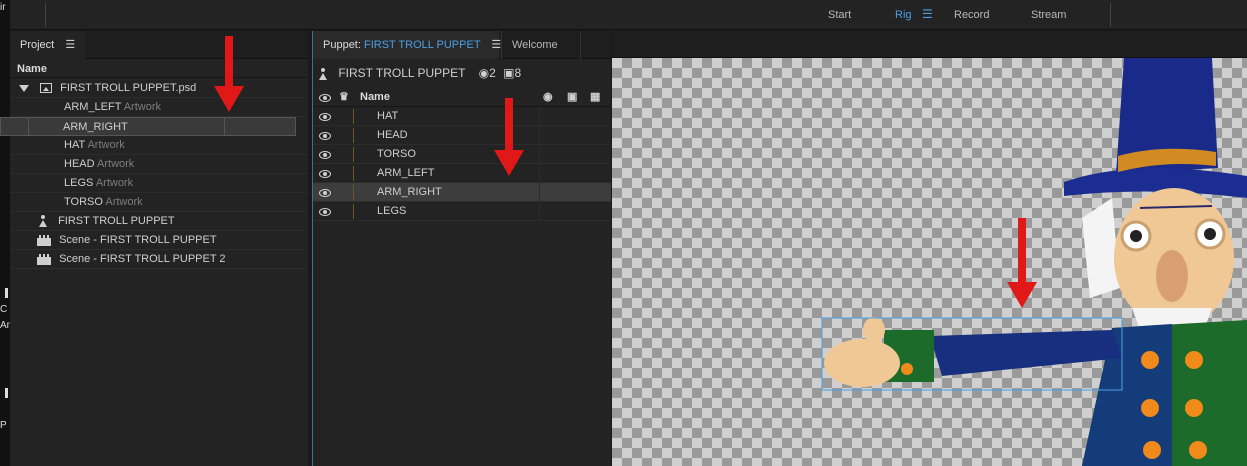 The width and height of the screenshot is (1247, 466). Describe the element at coordinates (116, 221) in the screenshot. I see `puppet-item-name: FIRST TROLL PUPPET` at that location.